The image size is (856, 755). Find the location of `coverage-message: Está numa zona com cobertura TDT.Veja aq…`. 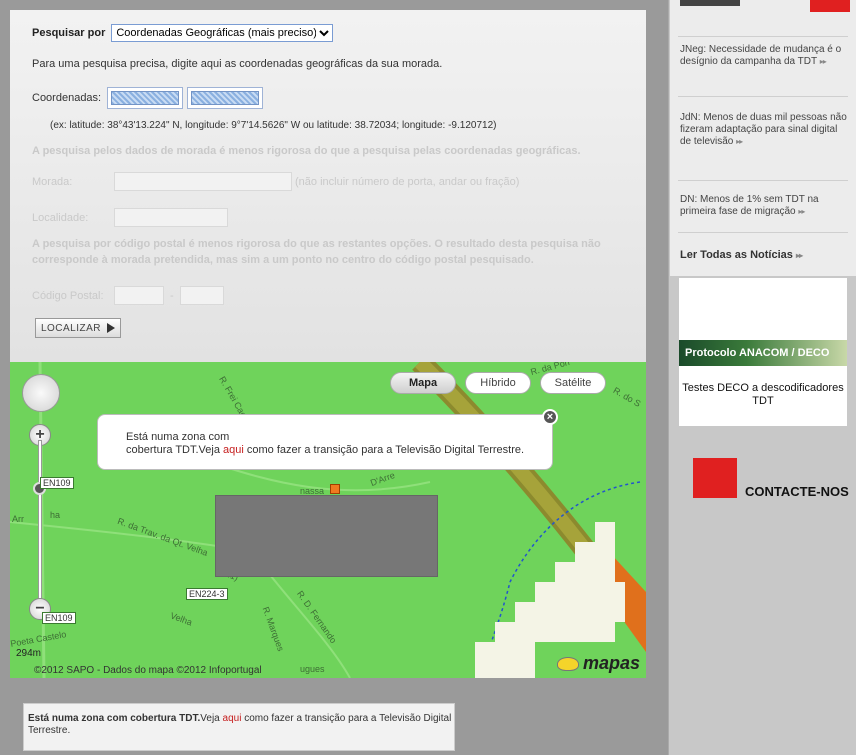

coverage-message: Está numa zona com cobertura TDT.Veja aq… is located at coordinates (239, 727).